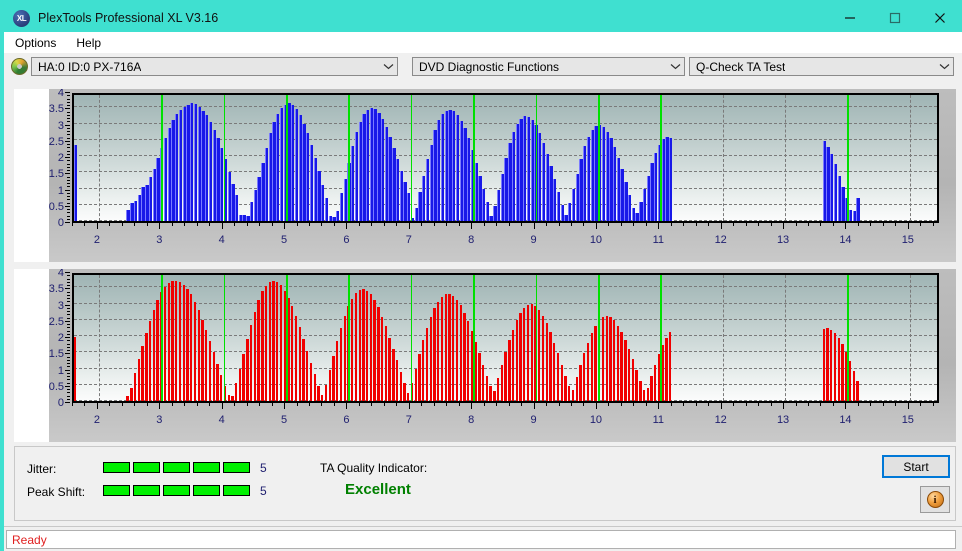 This screenshot has width=962, height=551. What do you see at coordinates (849, 18) in the screenshot?
I see `minimize-icon` at bounding box center [849, 18].